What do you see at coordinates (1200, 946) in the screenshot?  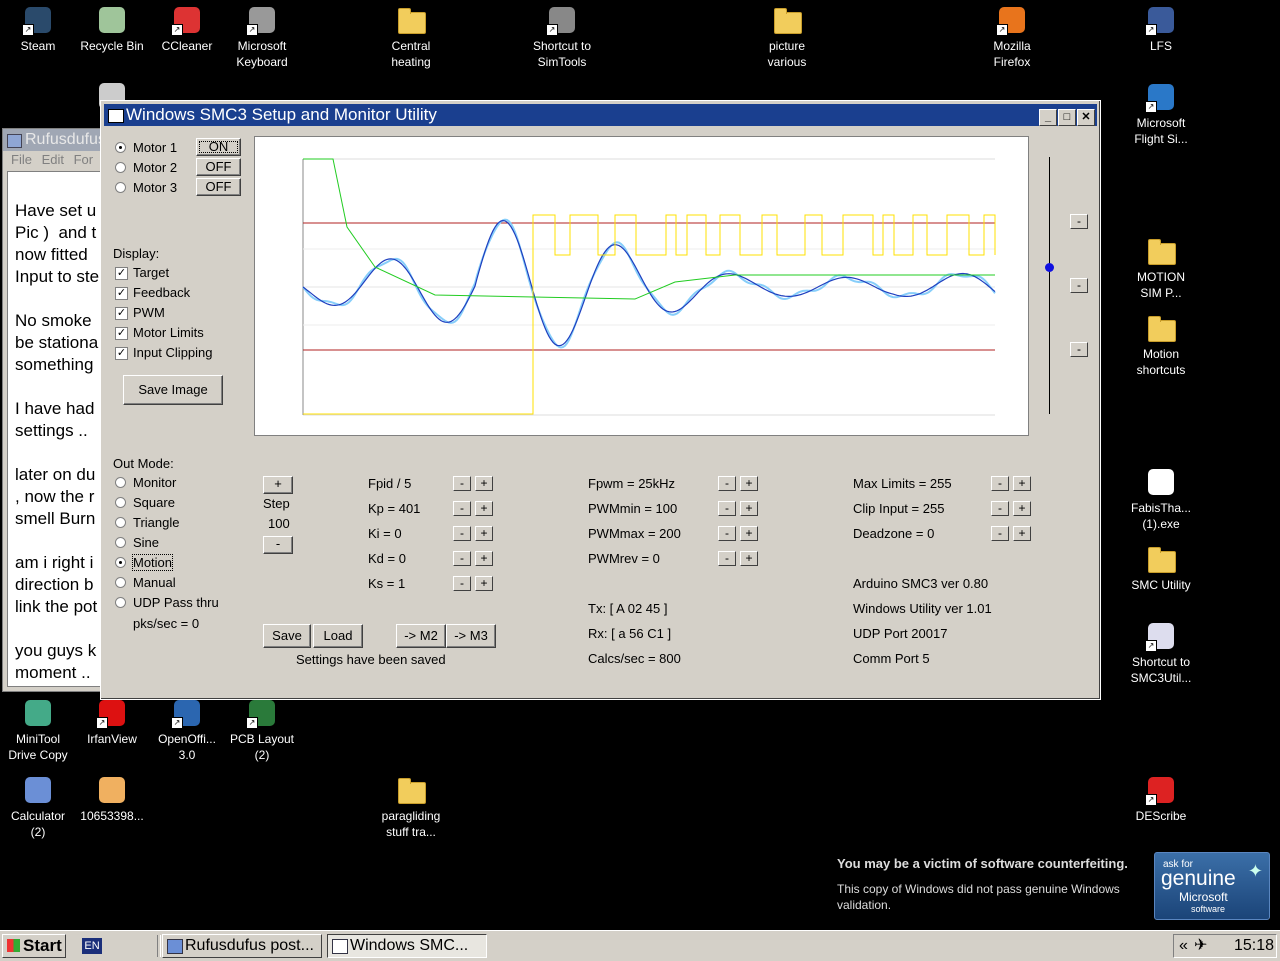 I see `tray-app-icon: ✈` at bounding box center [1200, 946].